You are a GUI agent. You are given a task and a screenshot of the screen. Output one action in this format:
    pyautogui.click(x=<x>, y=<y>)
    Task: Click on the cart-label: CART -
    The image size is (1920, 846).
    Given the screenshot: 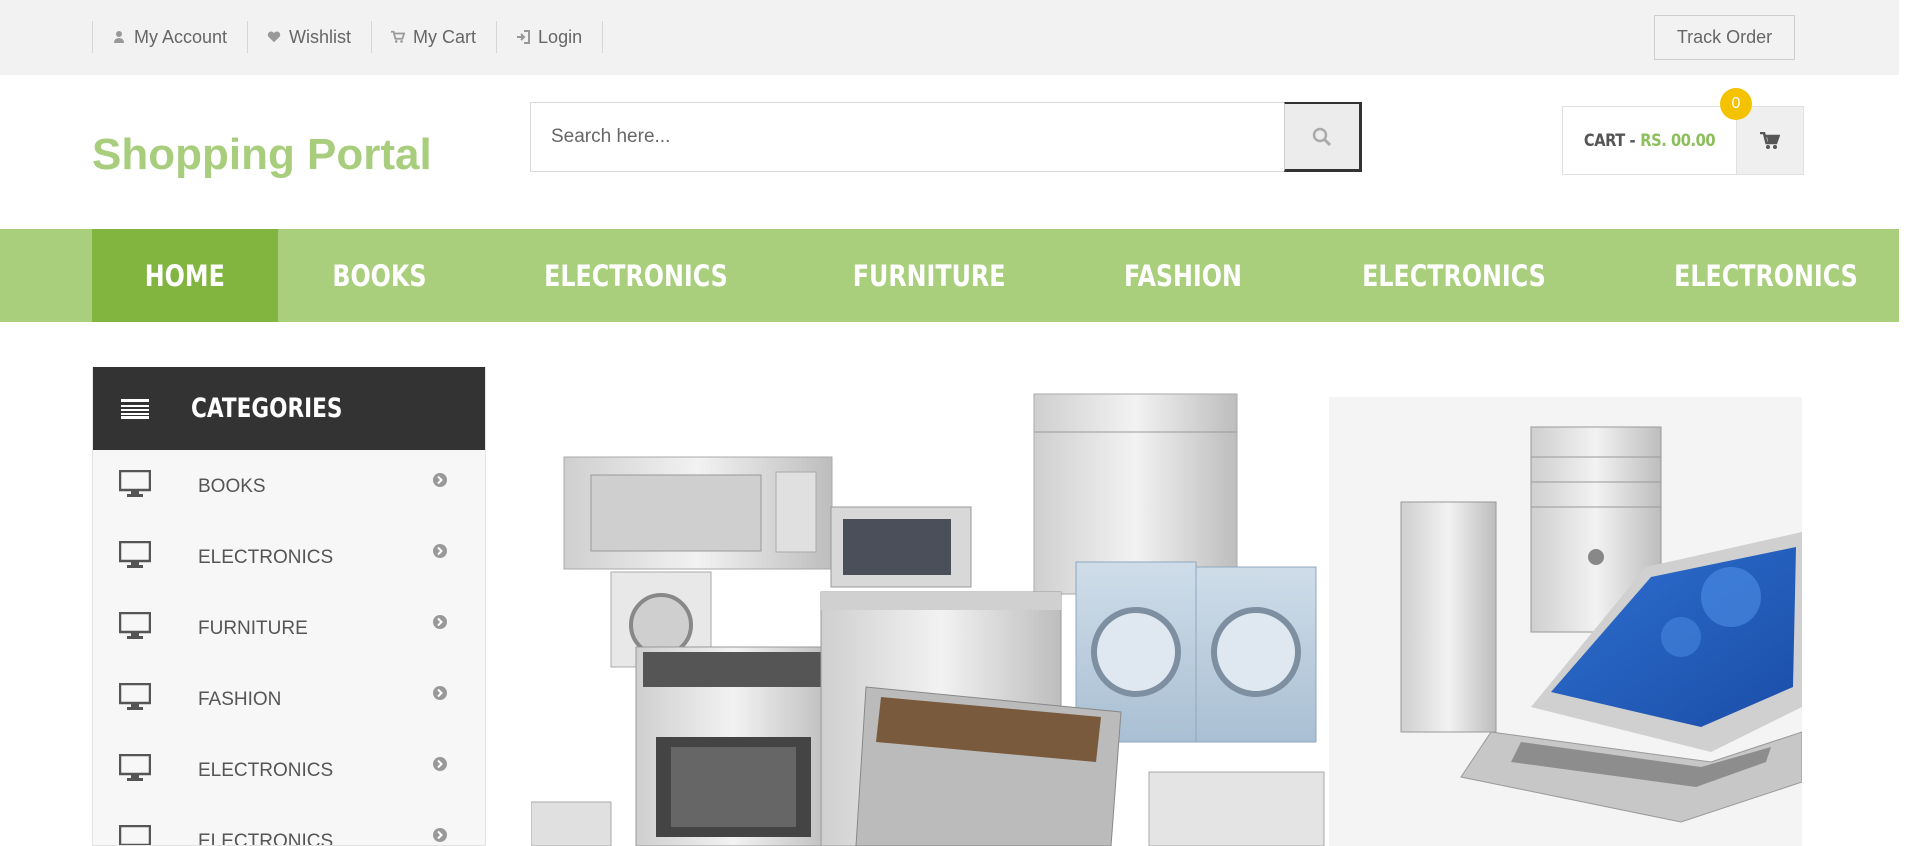 What is the action you would take?
    pyautogui.click(x=1609, y=140)
    